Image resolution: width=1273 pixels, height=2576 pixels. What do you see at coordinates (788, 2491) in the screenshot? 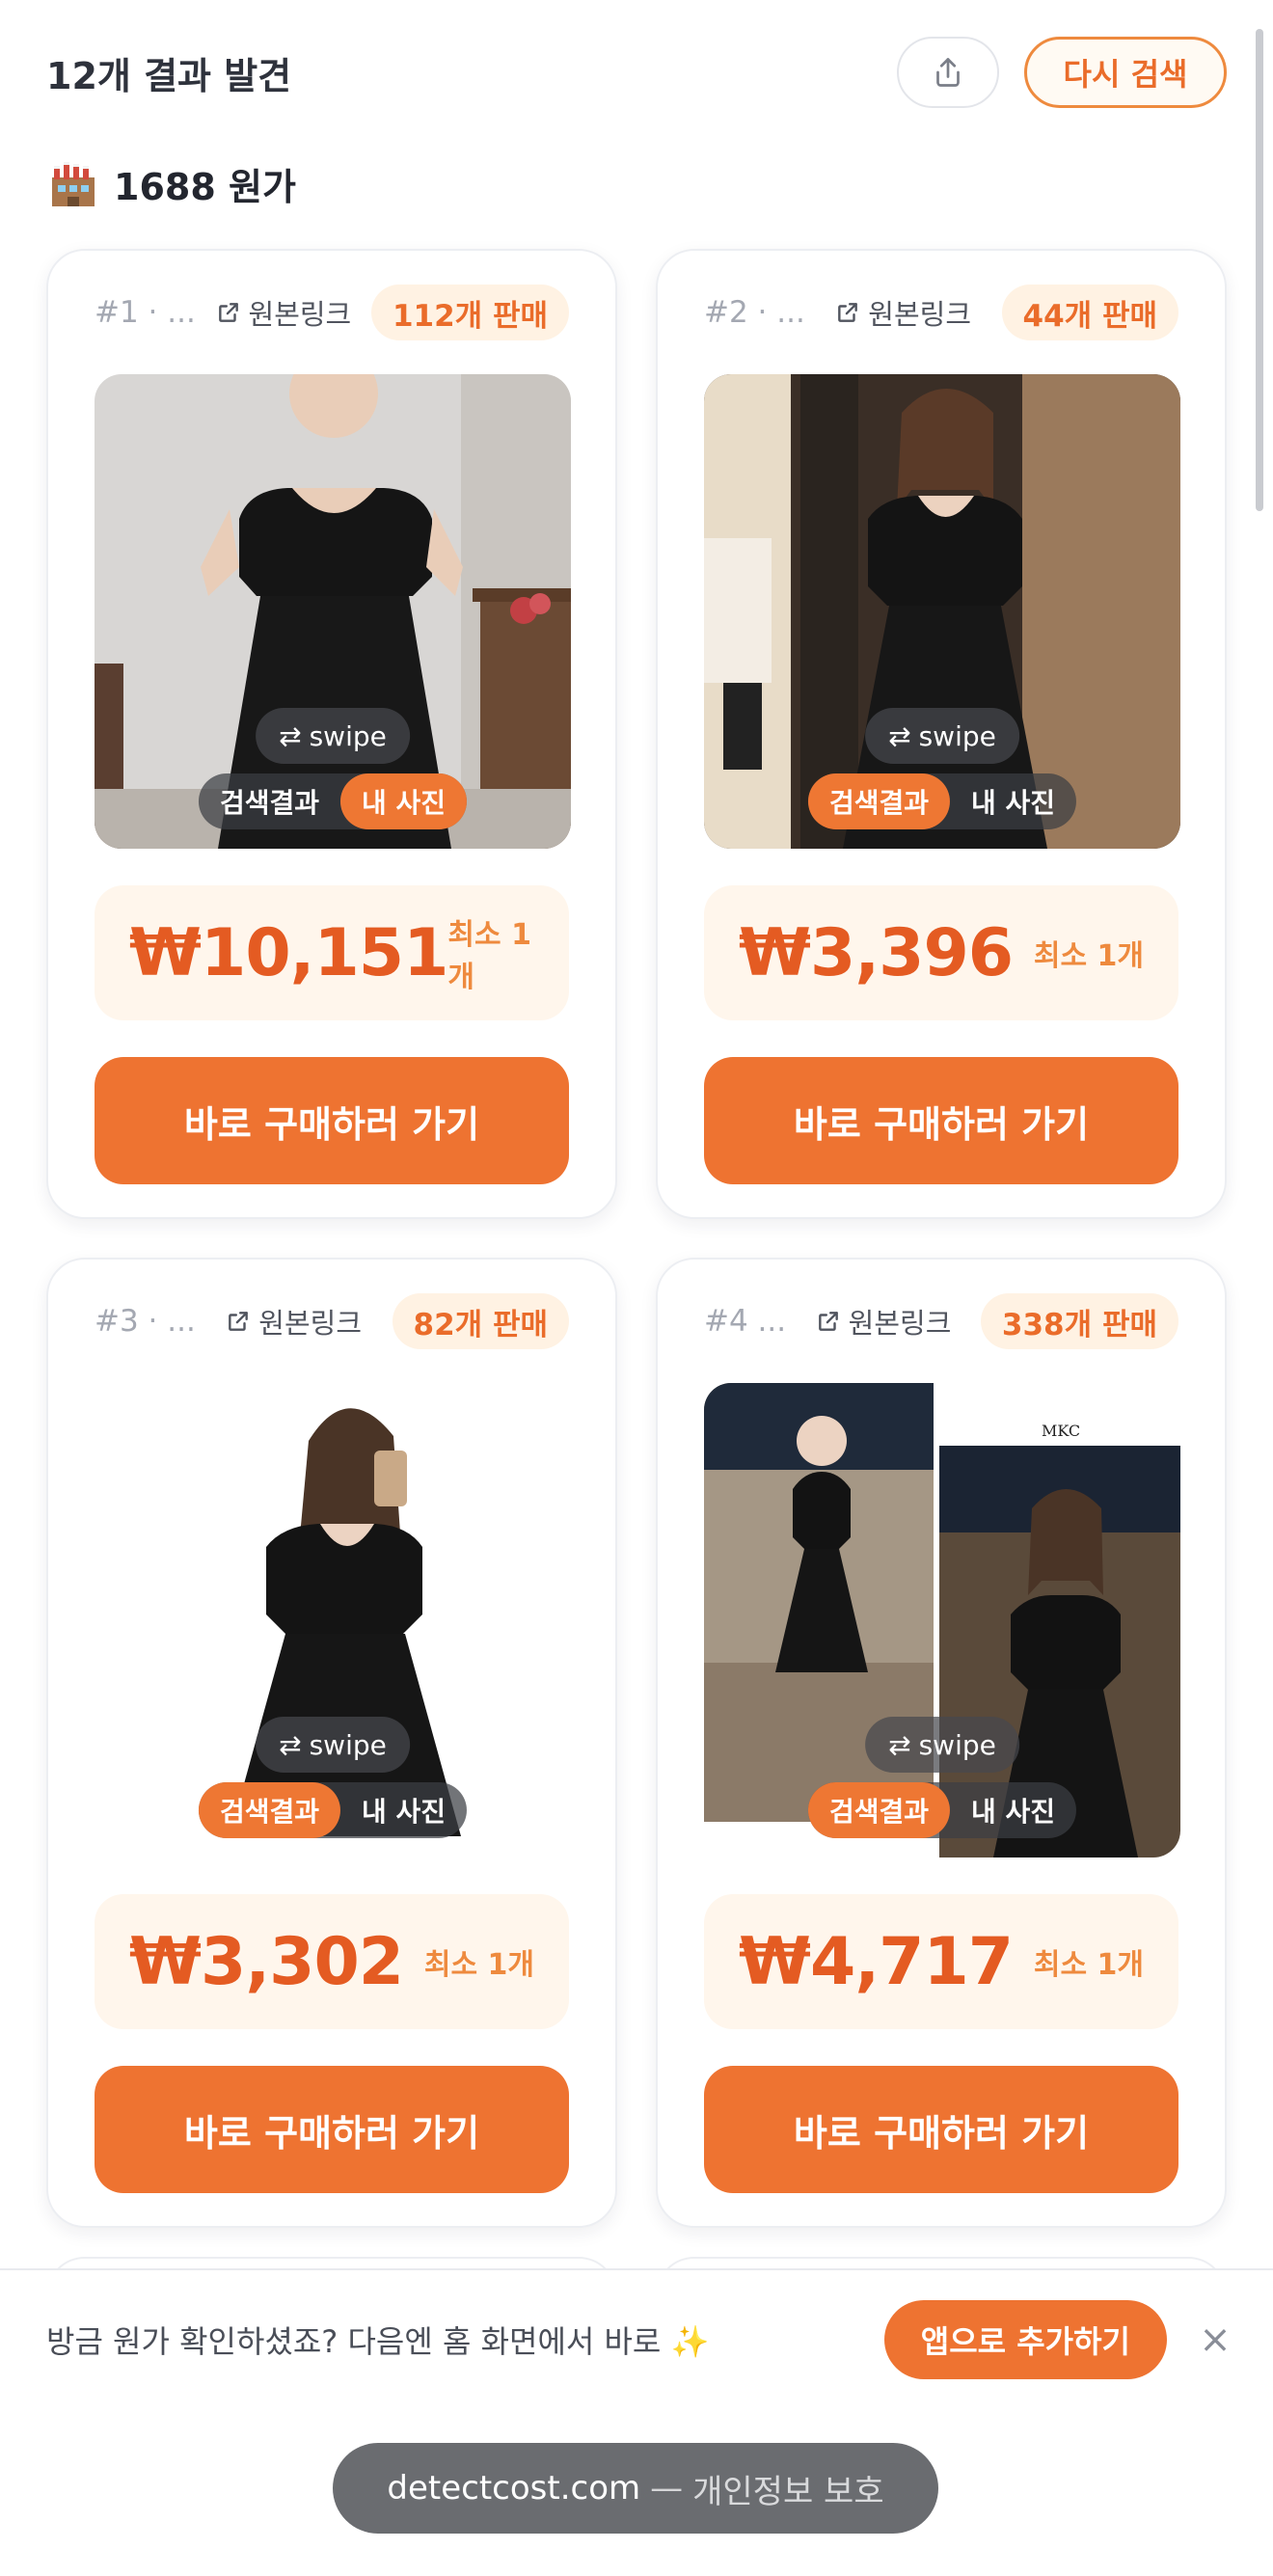
I see `footer-privacy: 개인정보 보호` at bounding box center [788, 2491].